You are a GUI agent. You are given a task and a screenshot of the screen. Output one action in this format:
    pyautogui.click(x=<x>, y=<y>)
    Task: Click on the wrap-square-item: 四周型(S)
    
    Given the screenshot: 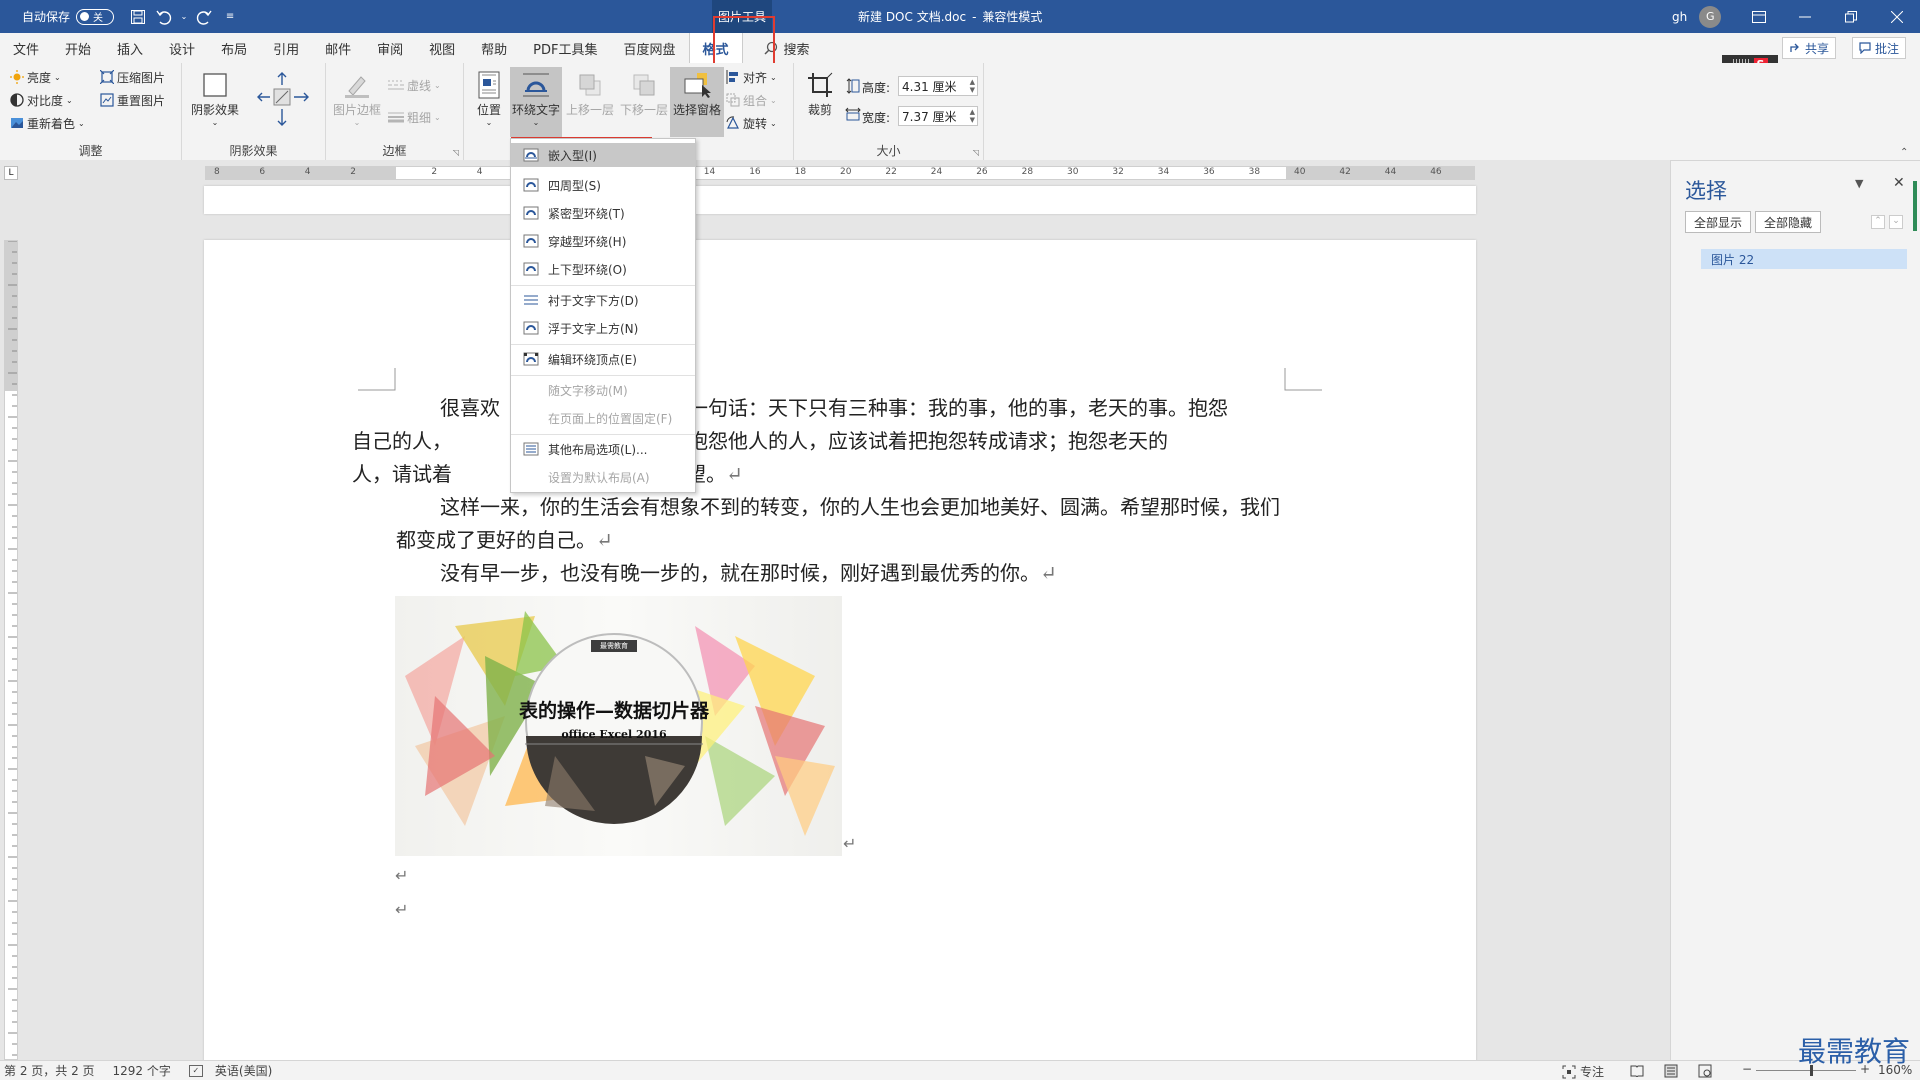 What is the action you would take?
    pyautogui.click(x=603, y=185)
    